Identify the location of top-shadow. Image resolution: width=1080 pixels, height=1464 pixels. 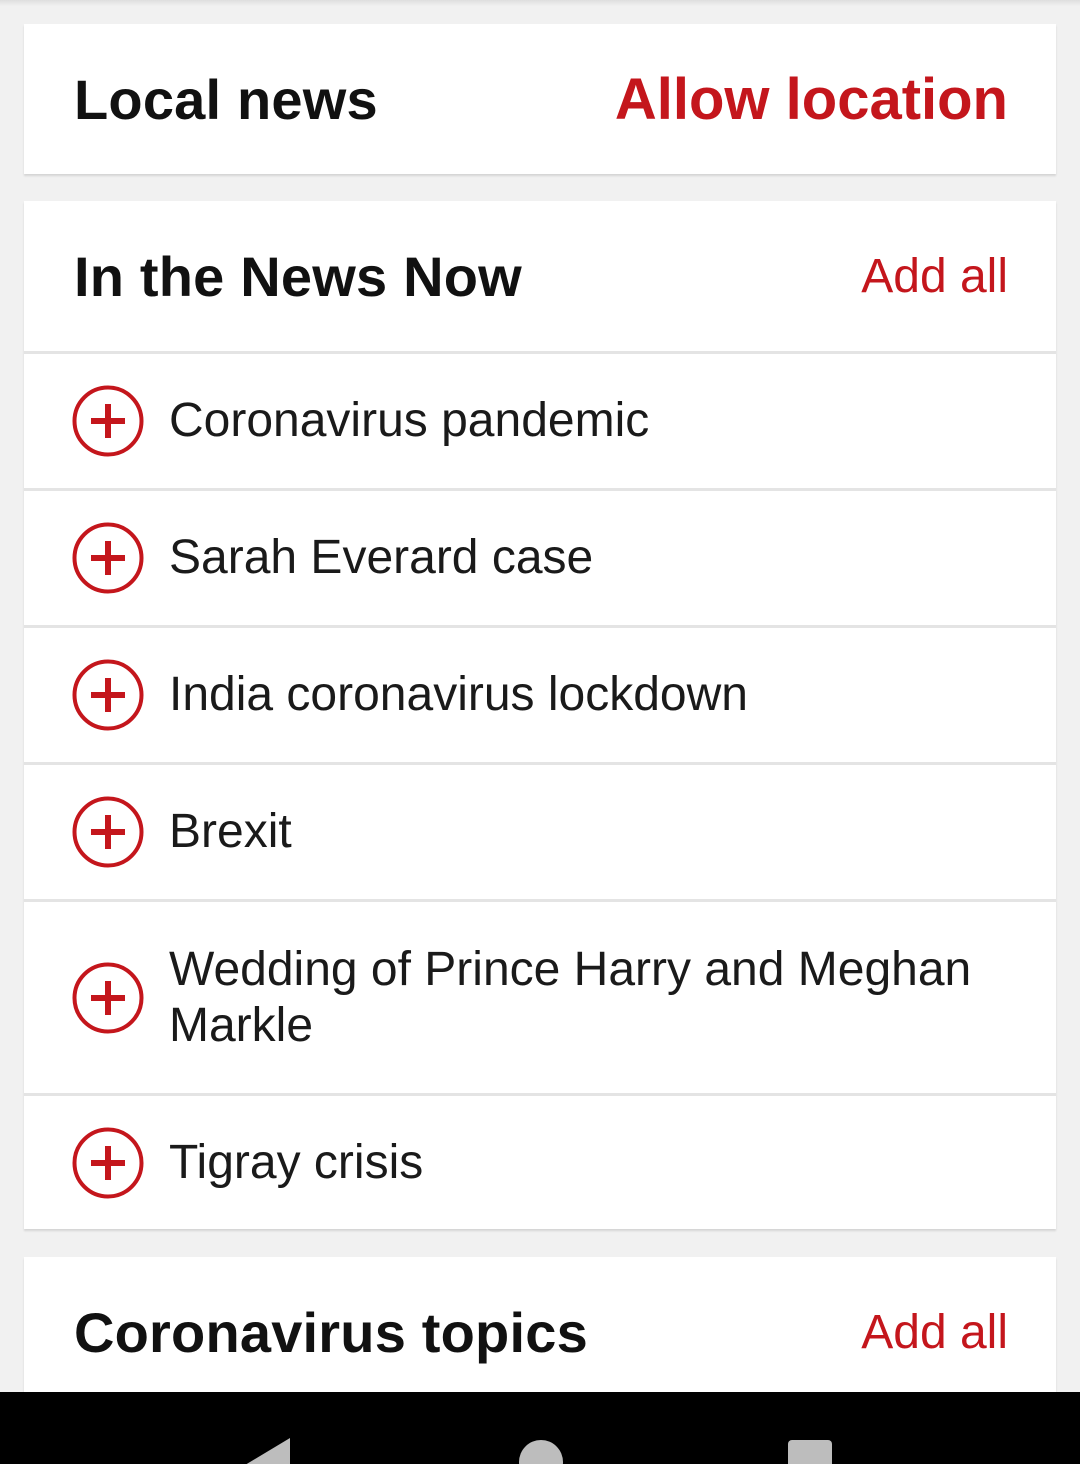
(540, 3).